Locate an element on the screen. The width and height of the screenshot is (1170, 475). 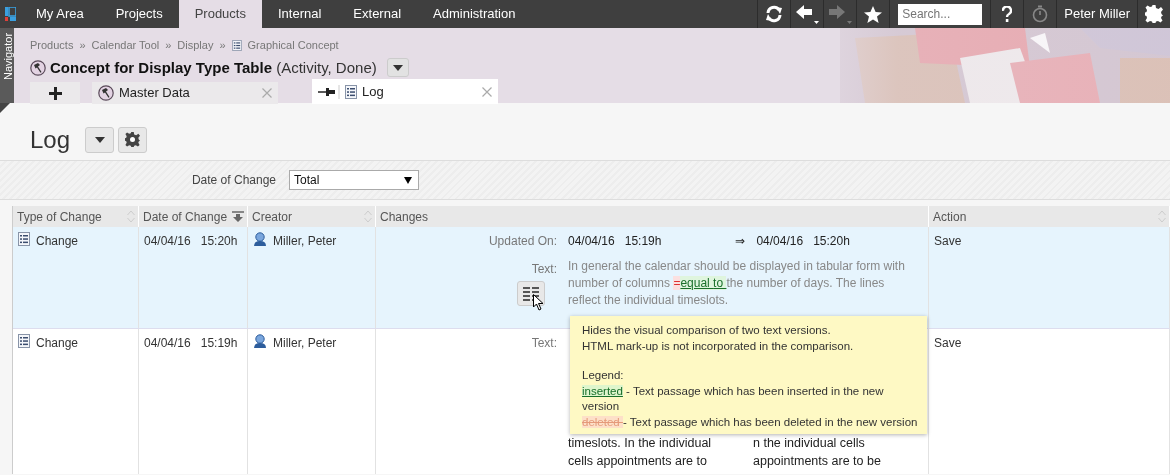
nav-tab: Administration is located at coordinates (474, 14).